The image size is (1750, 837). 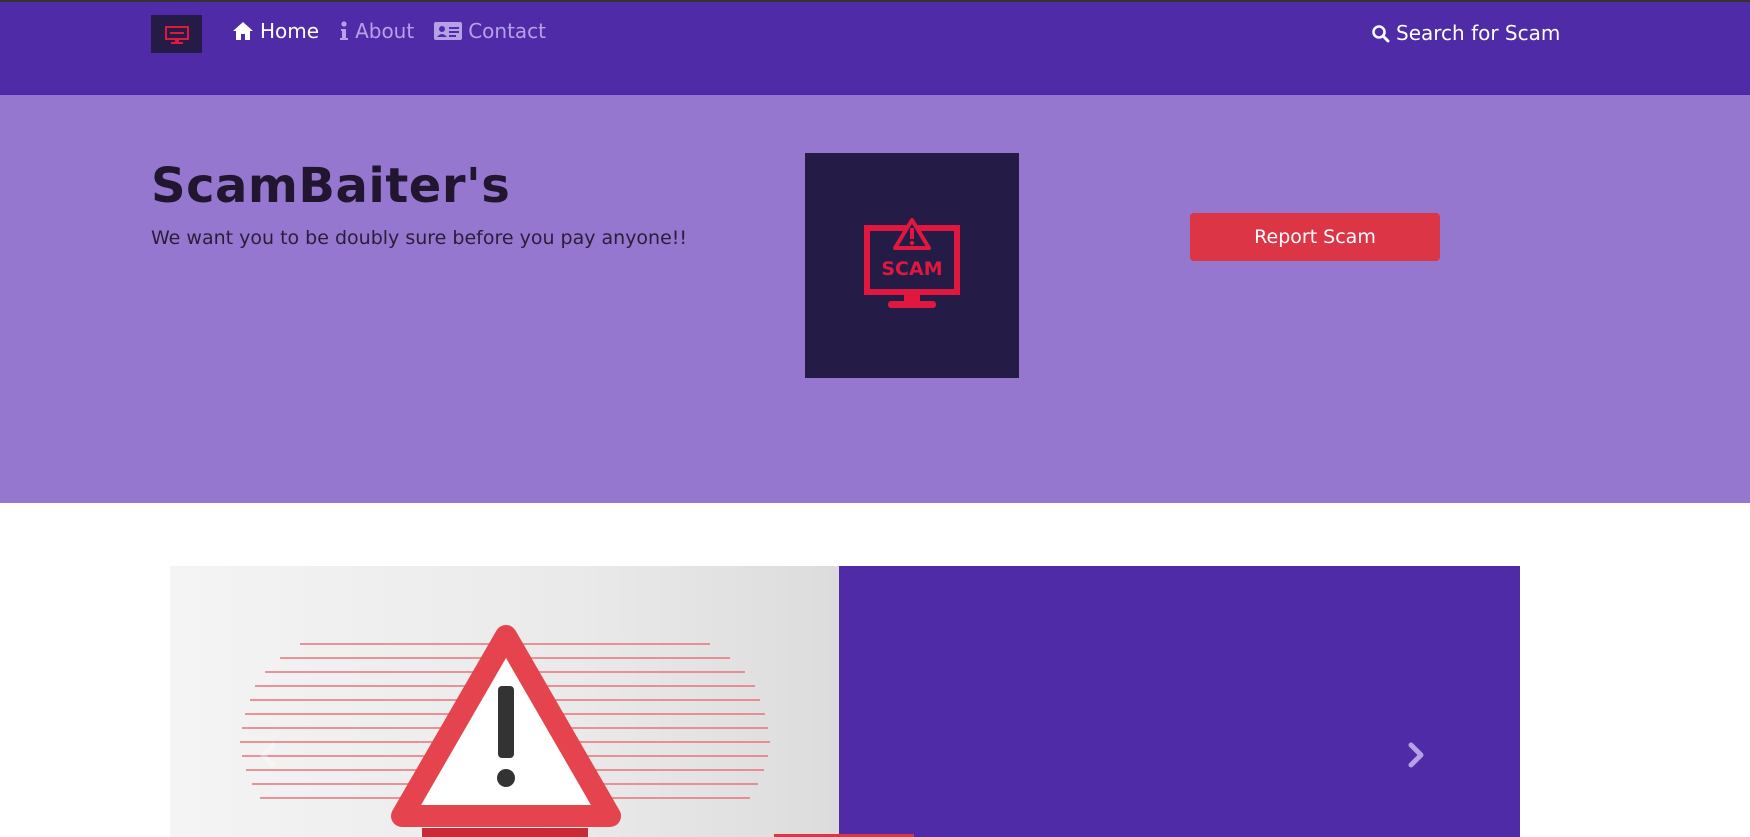 I want to click on carousel-next-button, so click(x=1415, y=755).